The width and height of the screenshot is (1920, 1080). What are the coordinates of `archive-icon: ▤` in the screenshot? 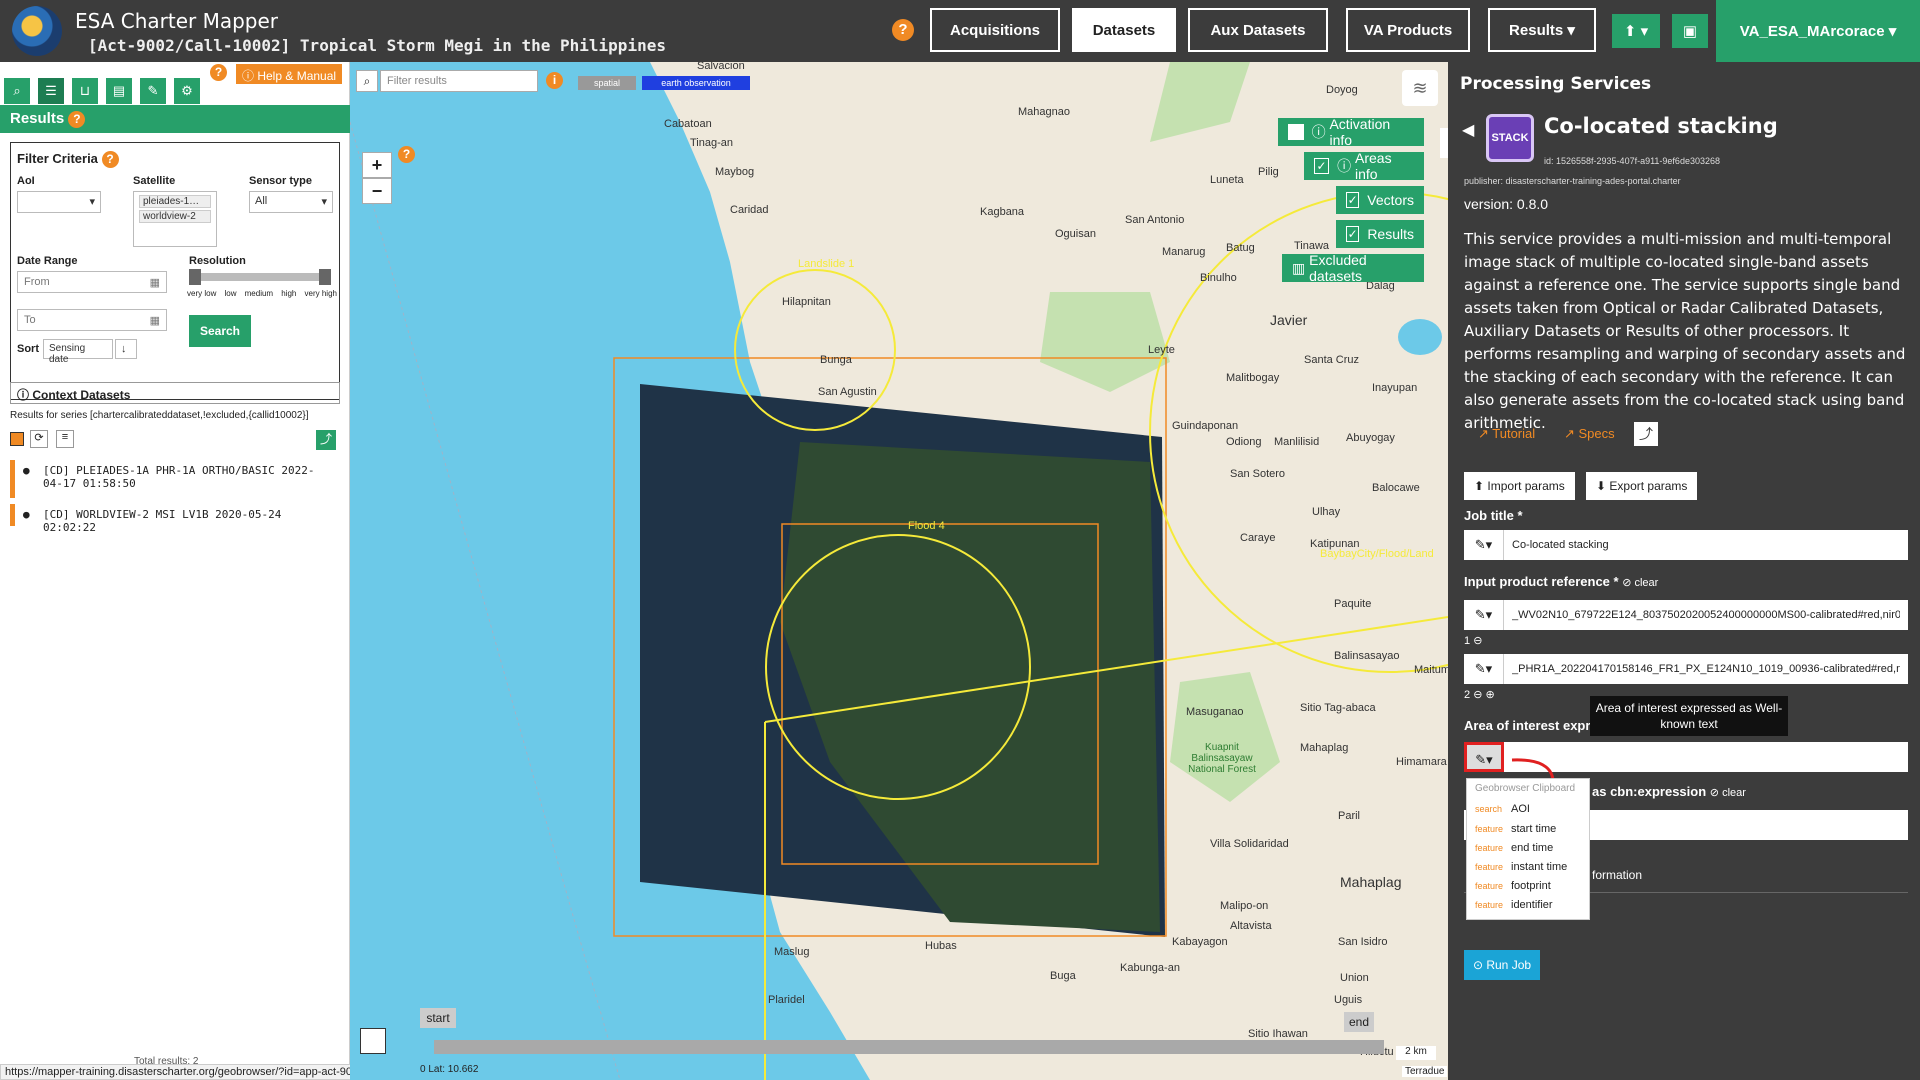 It's located at (119, 91).